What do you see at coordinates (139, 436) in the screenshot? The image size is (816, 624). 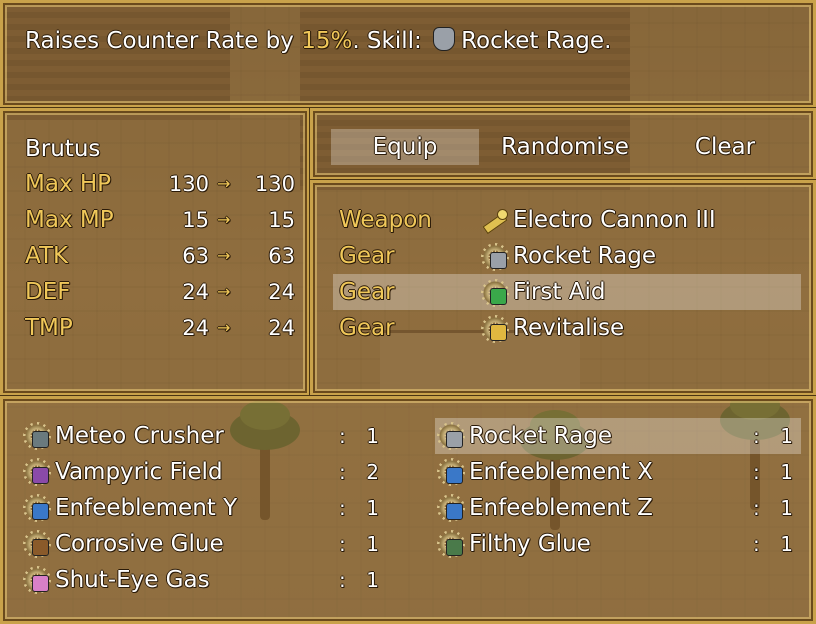 I see `item-name: Meteo Crusher` at bounding box center [139, 436].